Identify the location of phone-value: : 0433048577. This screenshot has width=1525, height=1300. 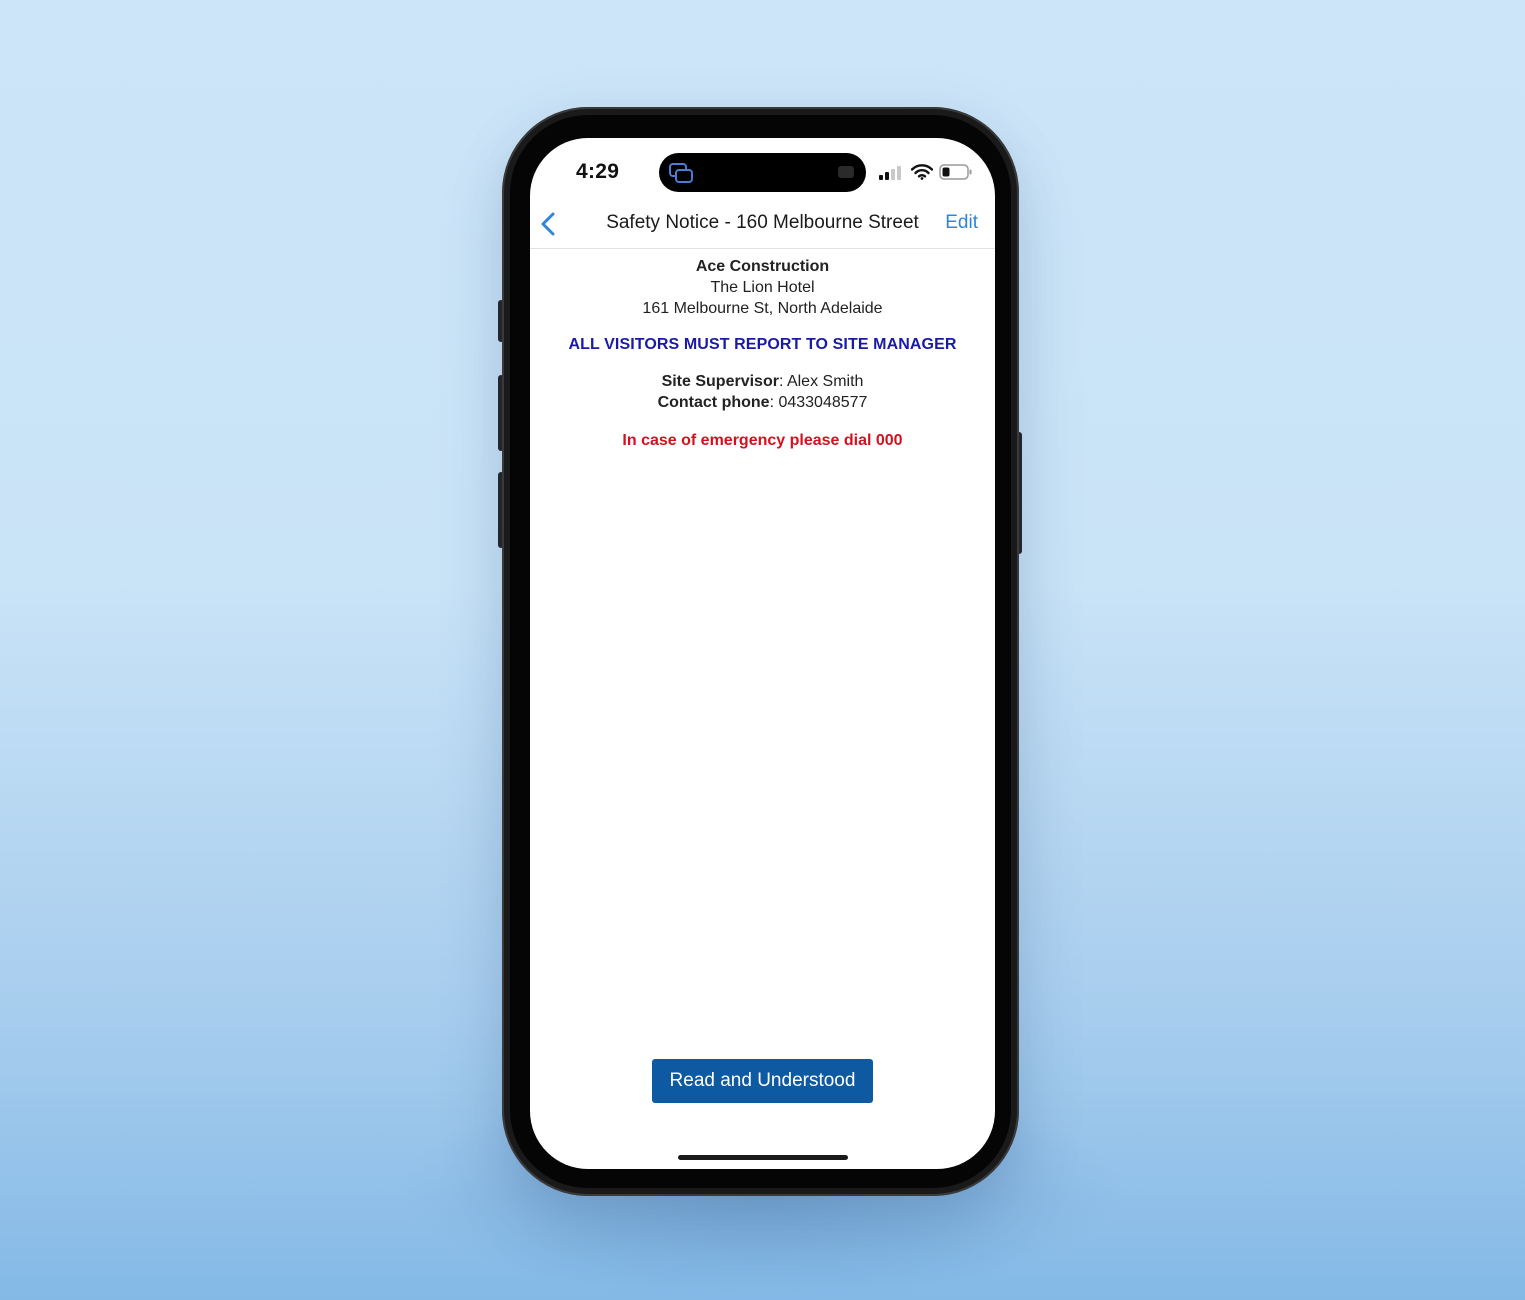
(818, 402).